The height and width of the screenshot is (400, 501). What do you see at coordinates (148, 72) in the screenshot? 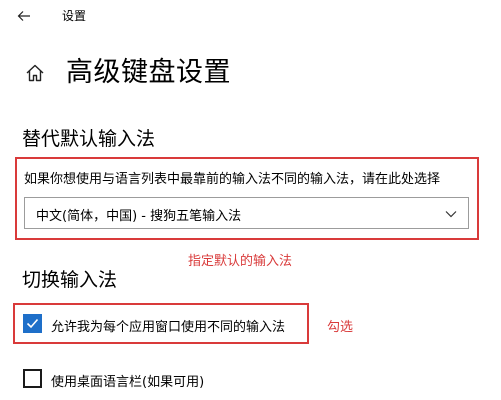
I see `page-title: 高级键盘设置` at bounding box center [148, 72].